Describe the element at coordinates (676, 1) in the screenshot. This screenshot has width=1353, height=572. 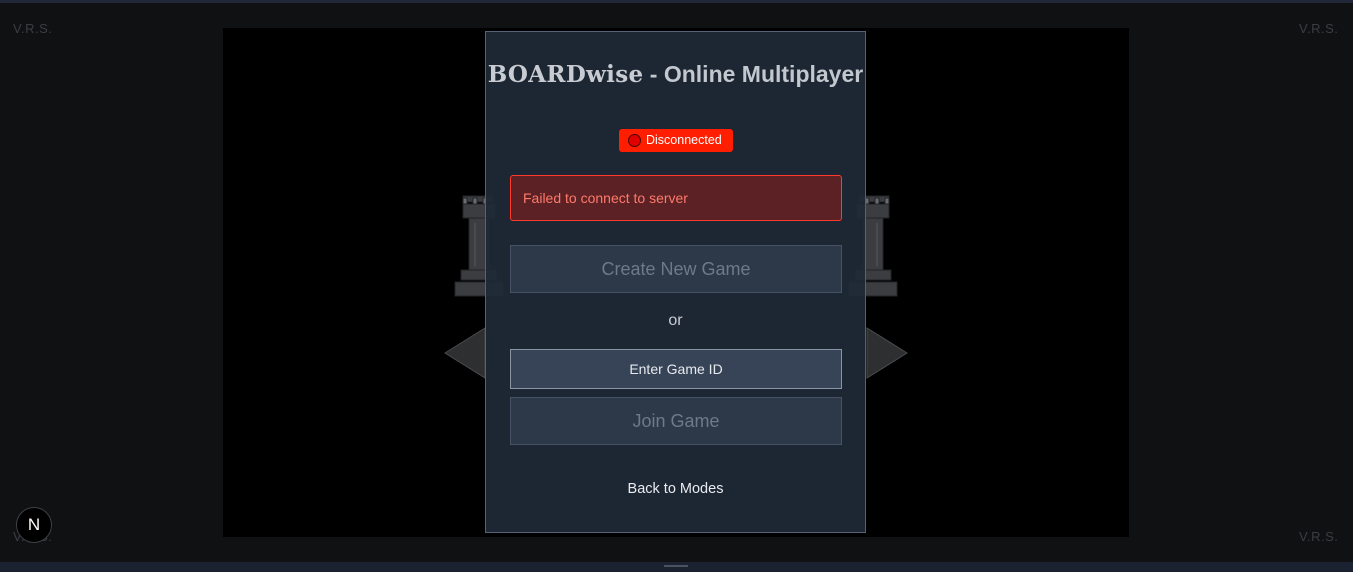
I see `top-window-edge` at that location.